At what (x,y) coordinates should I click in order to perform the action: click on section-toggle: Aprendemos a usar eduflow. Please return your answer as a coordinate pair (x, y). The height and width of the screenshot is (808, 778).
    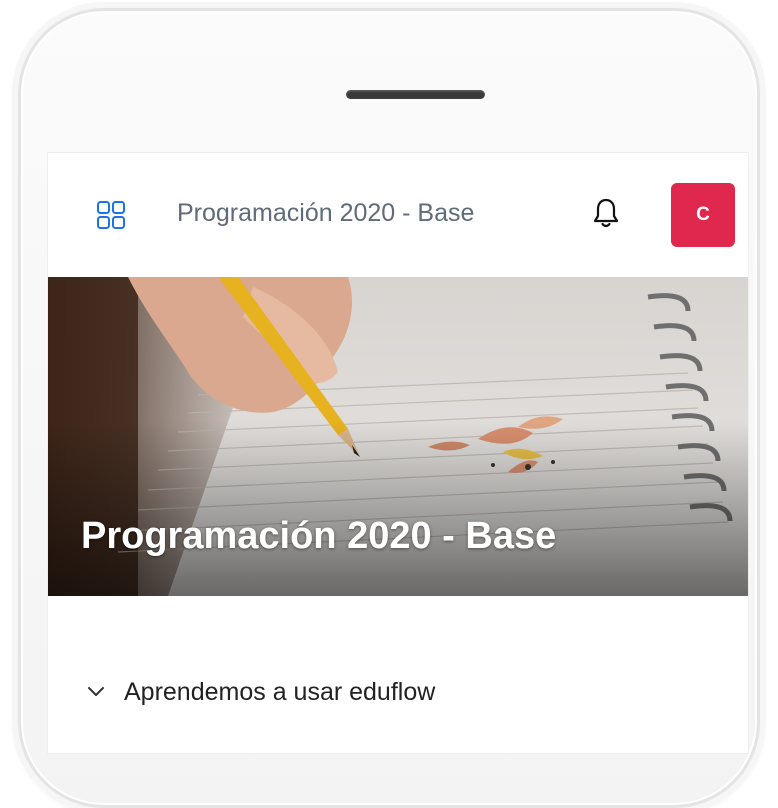
    Looking at the image, I should click on (260, 692).